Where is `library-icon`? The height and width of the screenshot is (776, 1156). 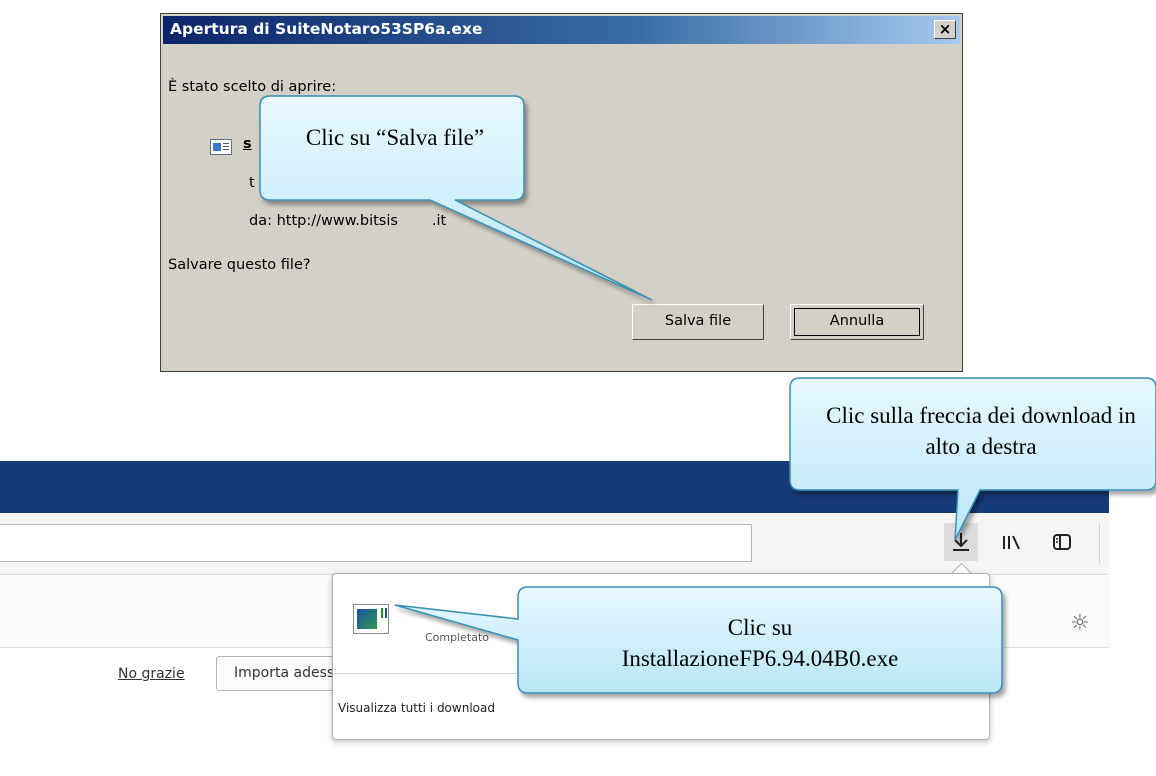 library-icon is located at coordinates (1012, 542).